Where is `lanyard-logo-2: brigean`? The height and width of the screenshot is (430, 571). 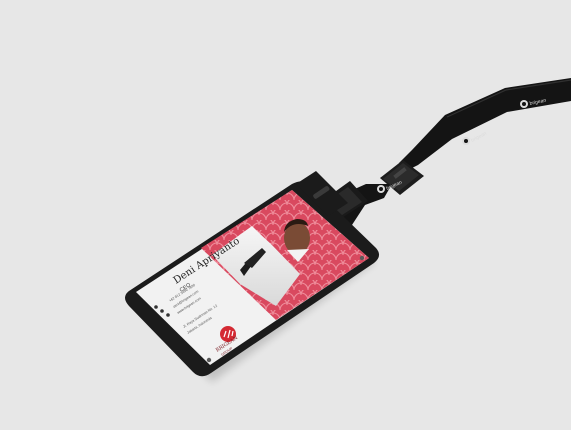
lanyard-logo-2: brigean is located at coordinates (475, 138).